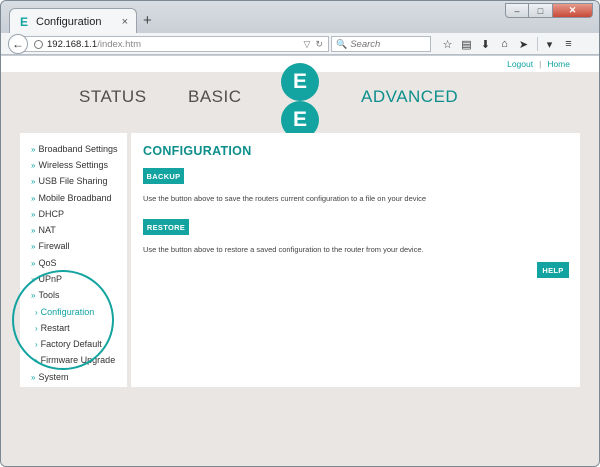  What do you see at coordinates (504, 44) in the screenshot?
I see `home-icon: ⌂` at bounding box center [504, 44].